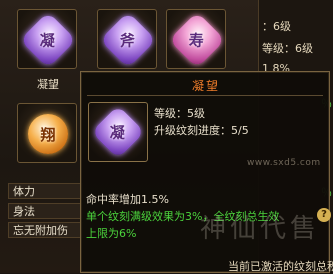  Describe the element at coordinates (324, 215) in the screenshot. I see `help-icon: ?` at that location.